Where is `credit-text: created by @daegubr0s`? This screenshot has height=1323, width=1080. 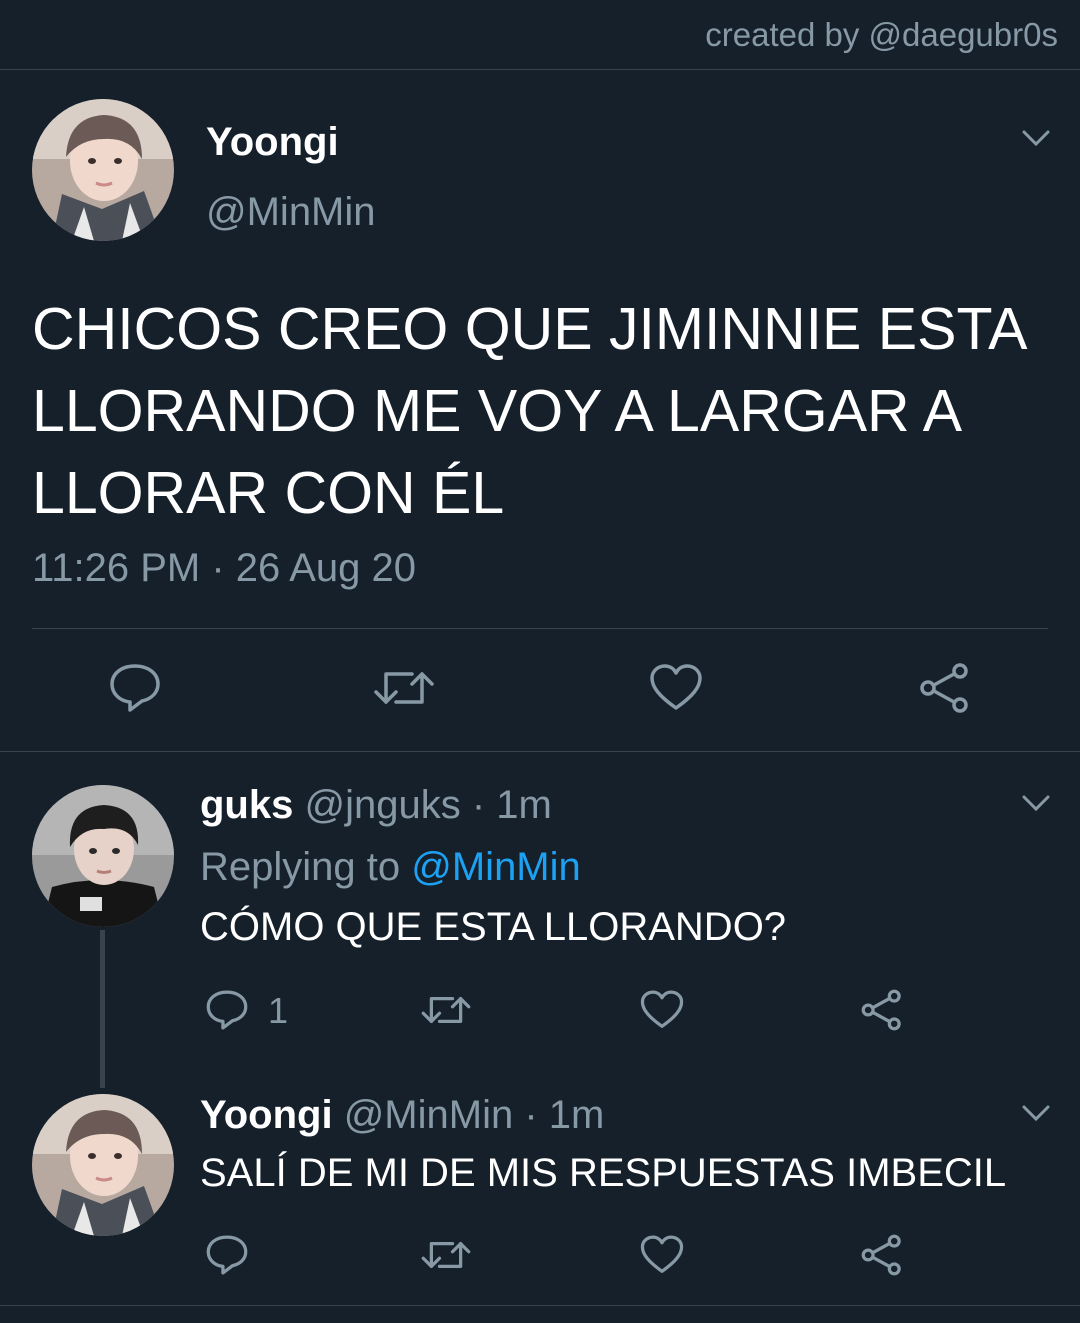 credit-text: created by @daegubr0s is located at coordinates (881, 34).